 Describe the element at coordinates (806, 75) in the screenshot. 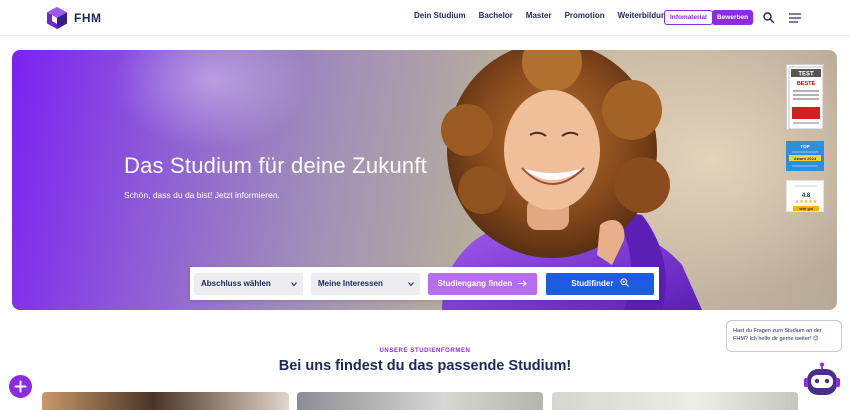

I see `badge-test-label: TEST` at that location.